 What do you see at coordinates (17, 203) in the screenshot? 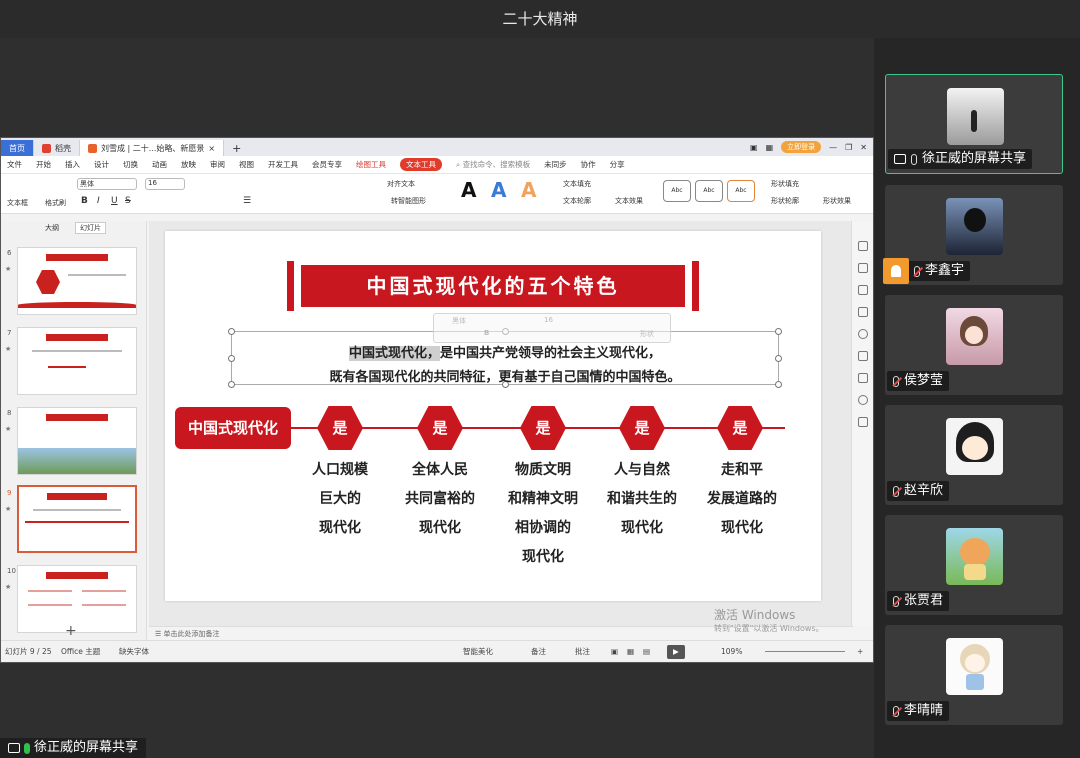
I see `textbox-button: 文本框` at bounding box center [17, 203].